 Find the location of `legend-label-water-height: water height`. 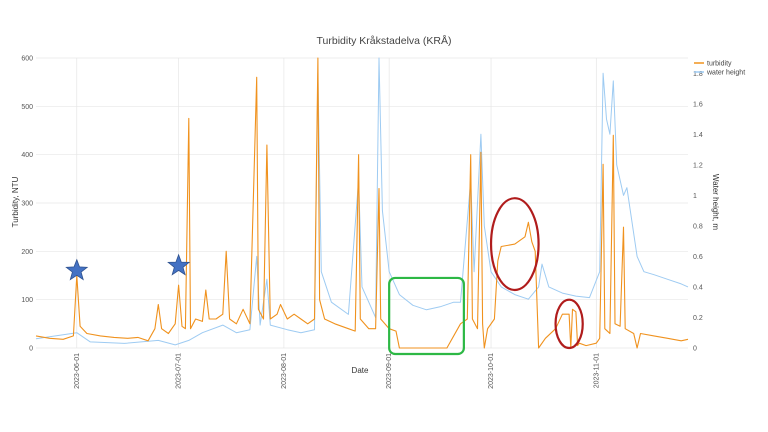

legend-label-water-height: water height is located at coordinates (725, 73).